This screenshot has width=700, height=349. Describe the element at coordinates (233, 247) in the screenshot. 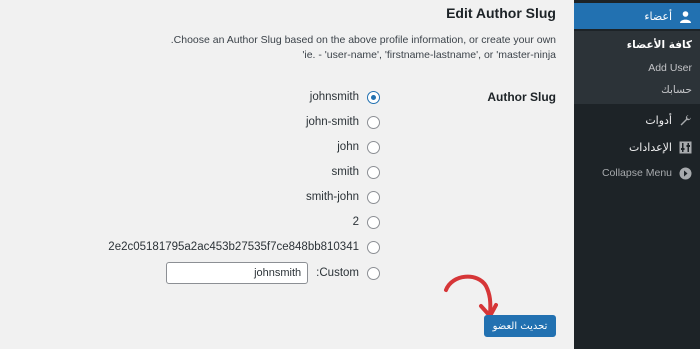

I see `slug-option-label: 2e2c05181795a2ac453b27535f7ce848bb810341` at that location.